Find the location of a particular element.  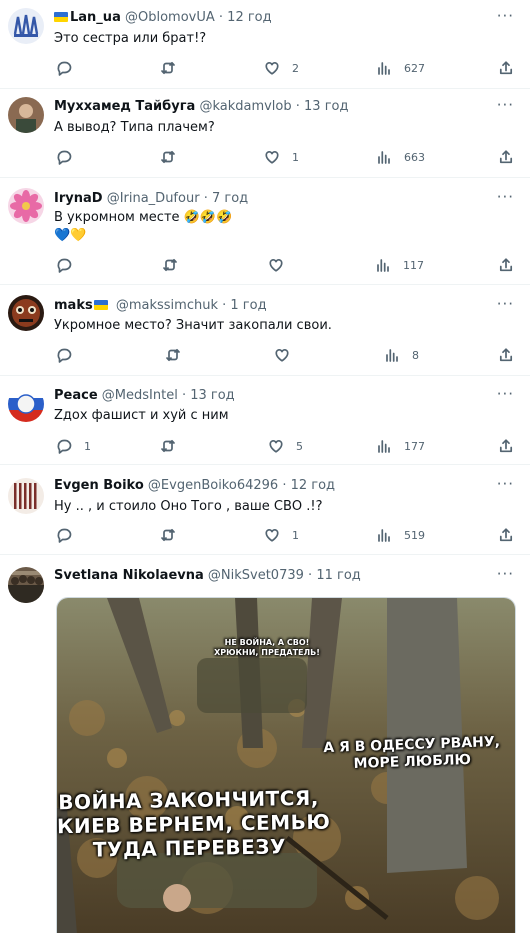

views-button: 117 is located at coordinates (399, 265).